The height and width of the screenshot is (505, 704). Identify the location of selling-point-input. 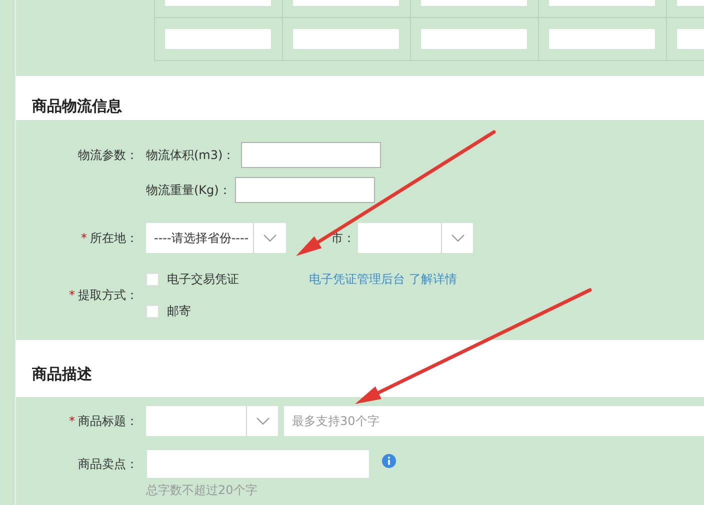
(258, 464).